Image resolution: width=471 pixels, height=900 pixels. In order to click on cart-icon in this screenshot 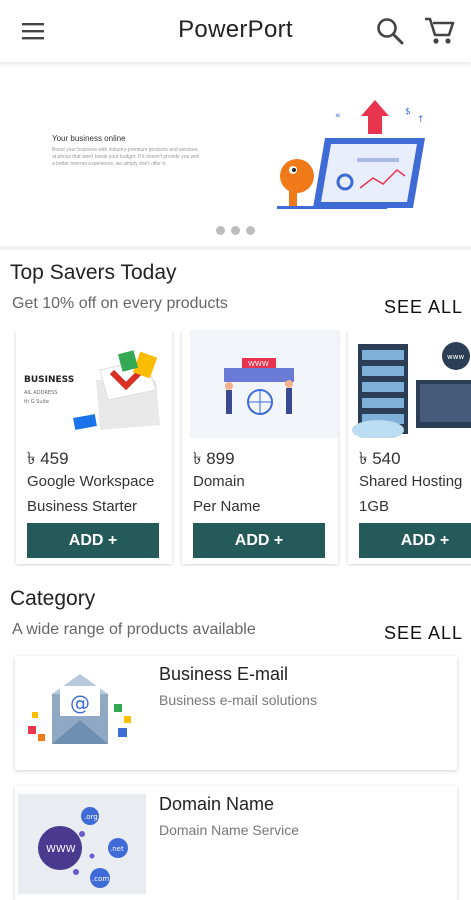, I will do `click(439, 31)`.